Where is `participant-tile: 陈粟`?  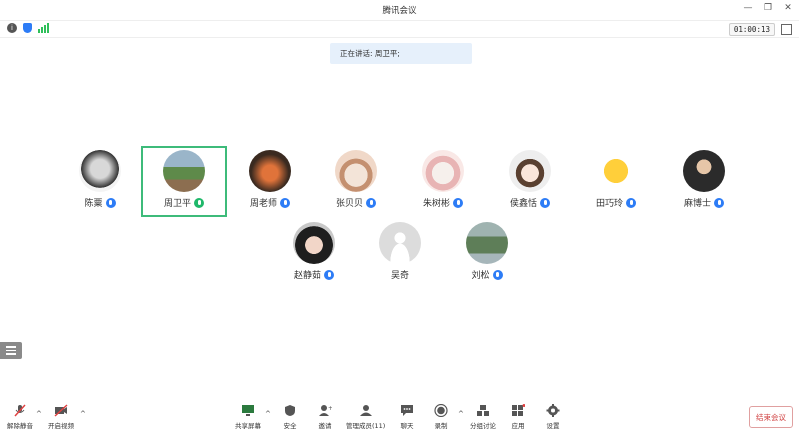 participant-tile: 陈粟 is located at coordinates (100, 179).